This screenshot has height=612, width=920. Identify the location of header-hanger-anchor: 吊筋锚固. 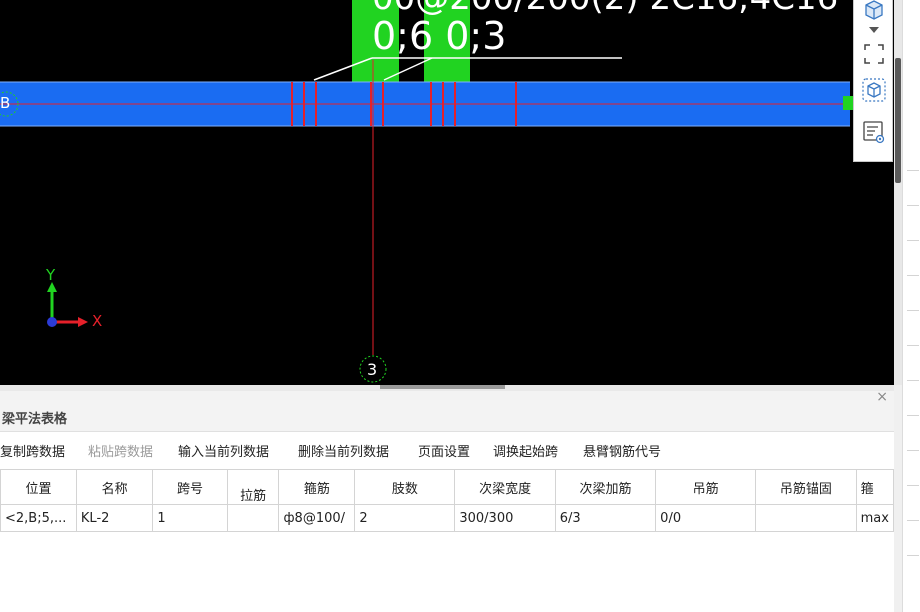
(806, 487).